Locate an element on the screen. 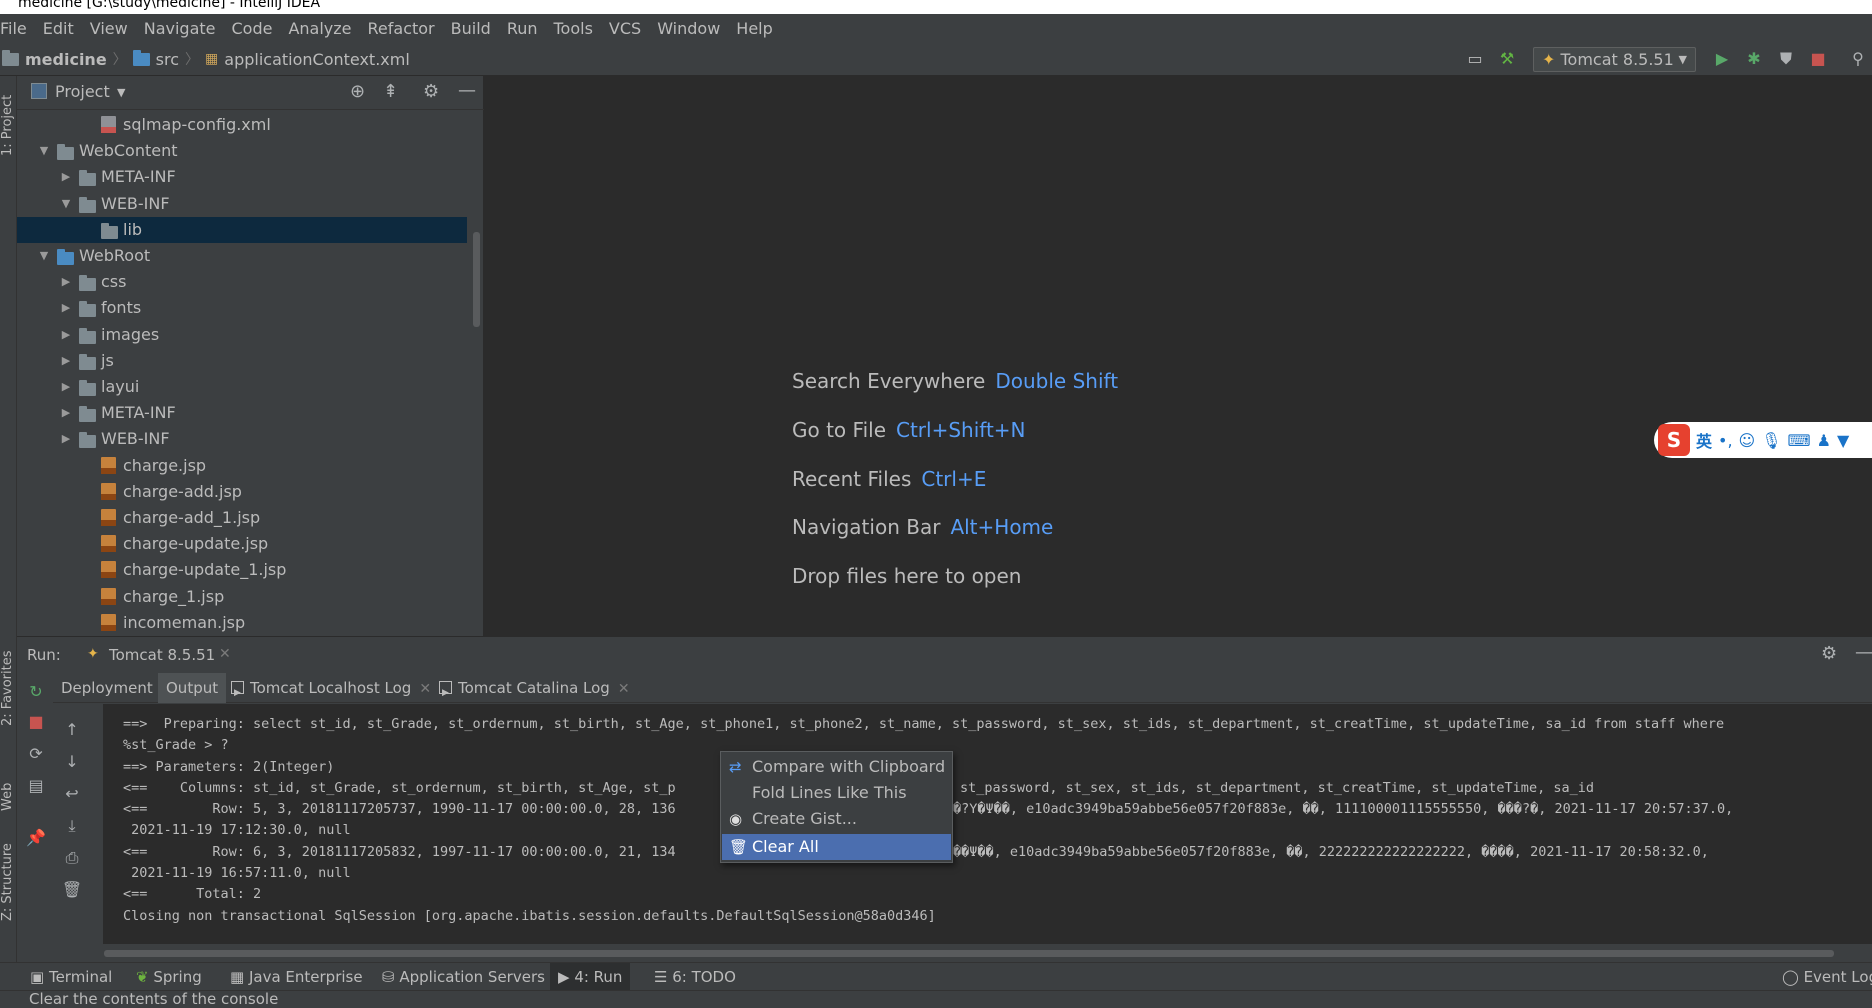  tree-item: charge-update.jsp is located at coordinates (242, 544).